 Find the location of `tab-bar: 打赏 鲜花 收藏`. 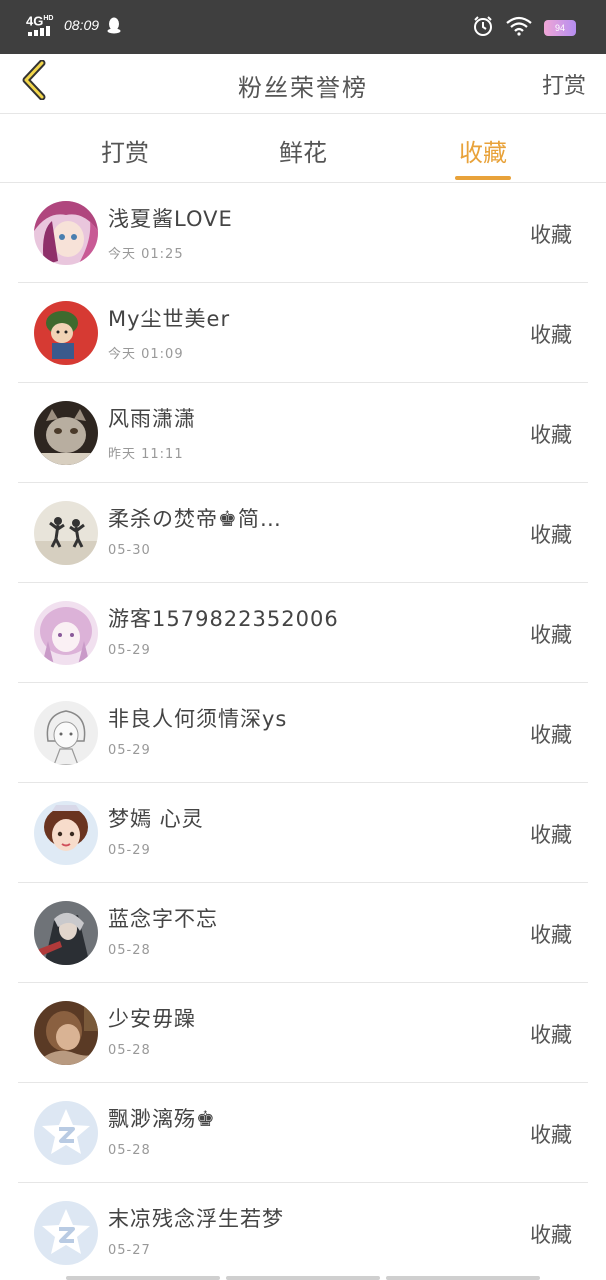

tab-bar: 打赏 鲜花 收藏 is located at coordinates (303, 149).